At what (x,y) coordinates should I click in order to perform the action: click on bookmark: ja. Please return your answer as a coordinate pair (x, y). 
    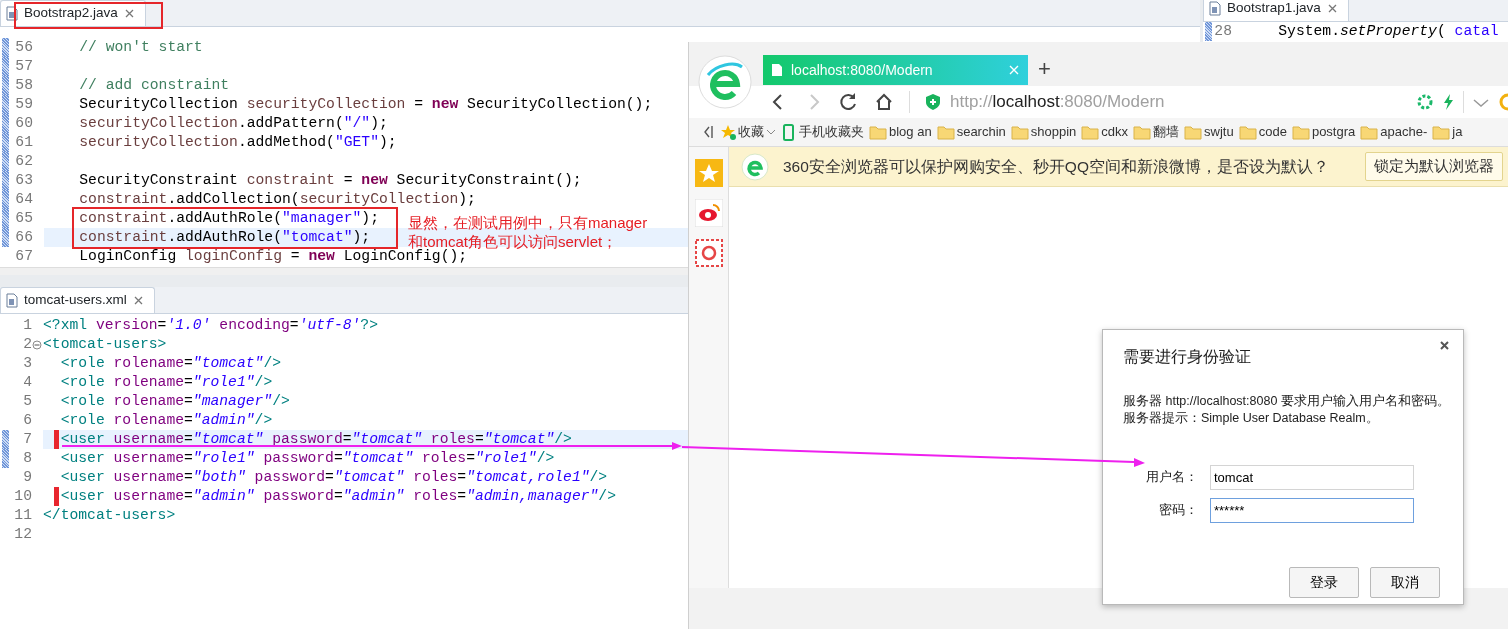
    Looking at the image, I should click on (1447, 132).